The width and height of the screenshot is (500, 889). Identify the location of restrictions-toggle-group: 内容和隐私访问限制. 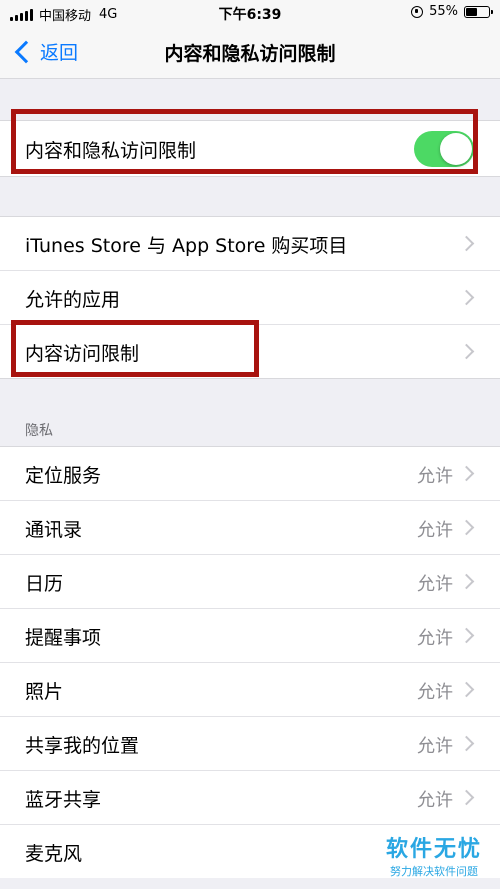
(250, 148).